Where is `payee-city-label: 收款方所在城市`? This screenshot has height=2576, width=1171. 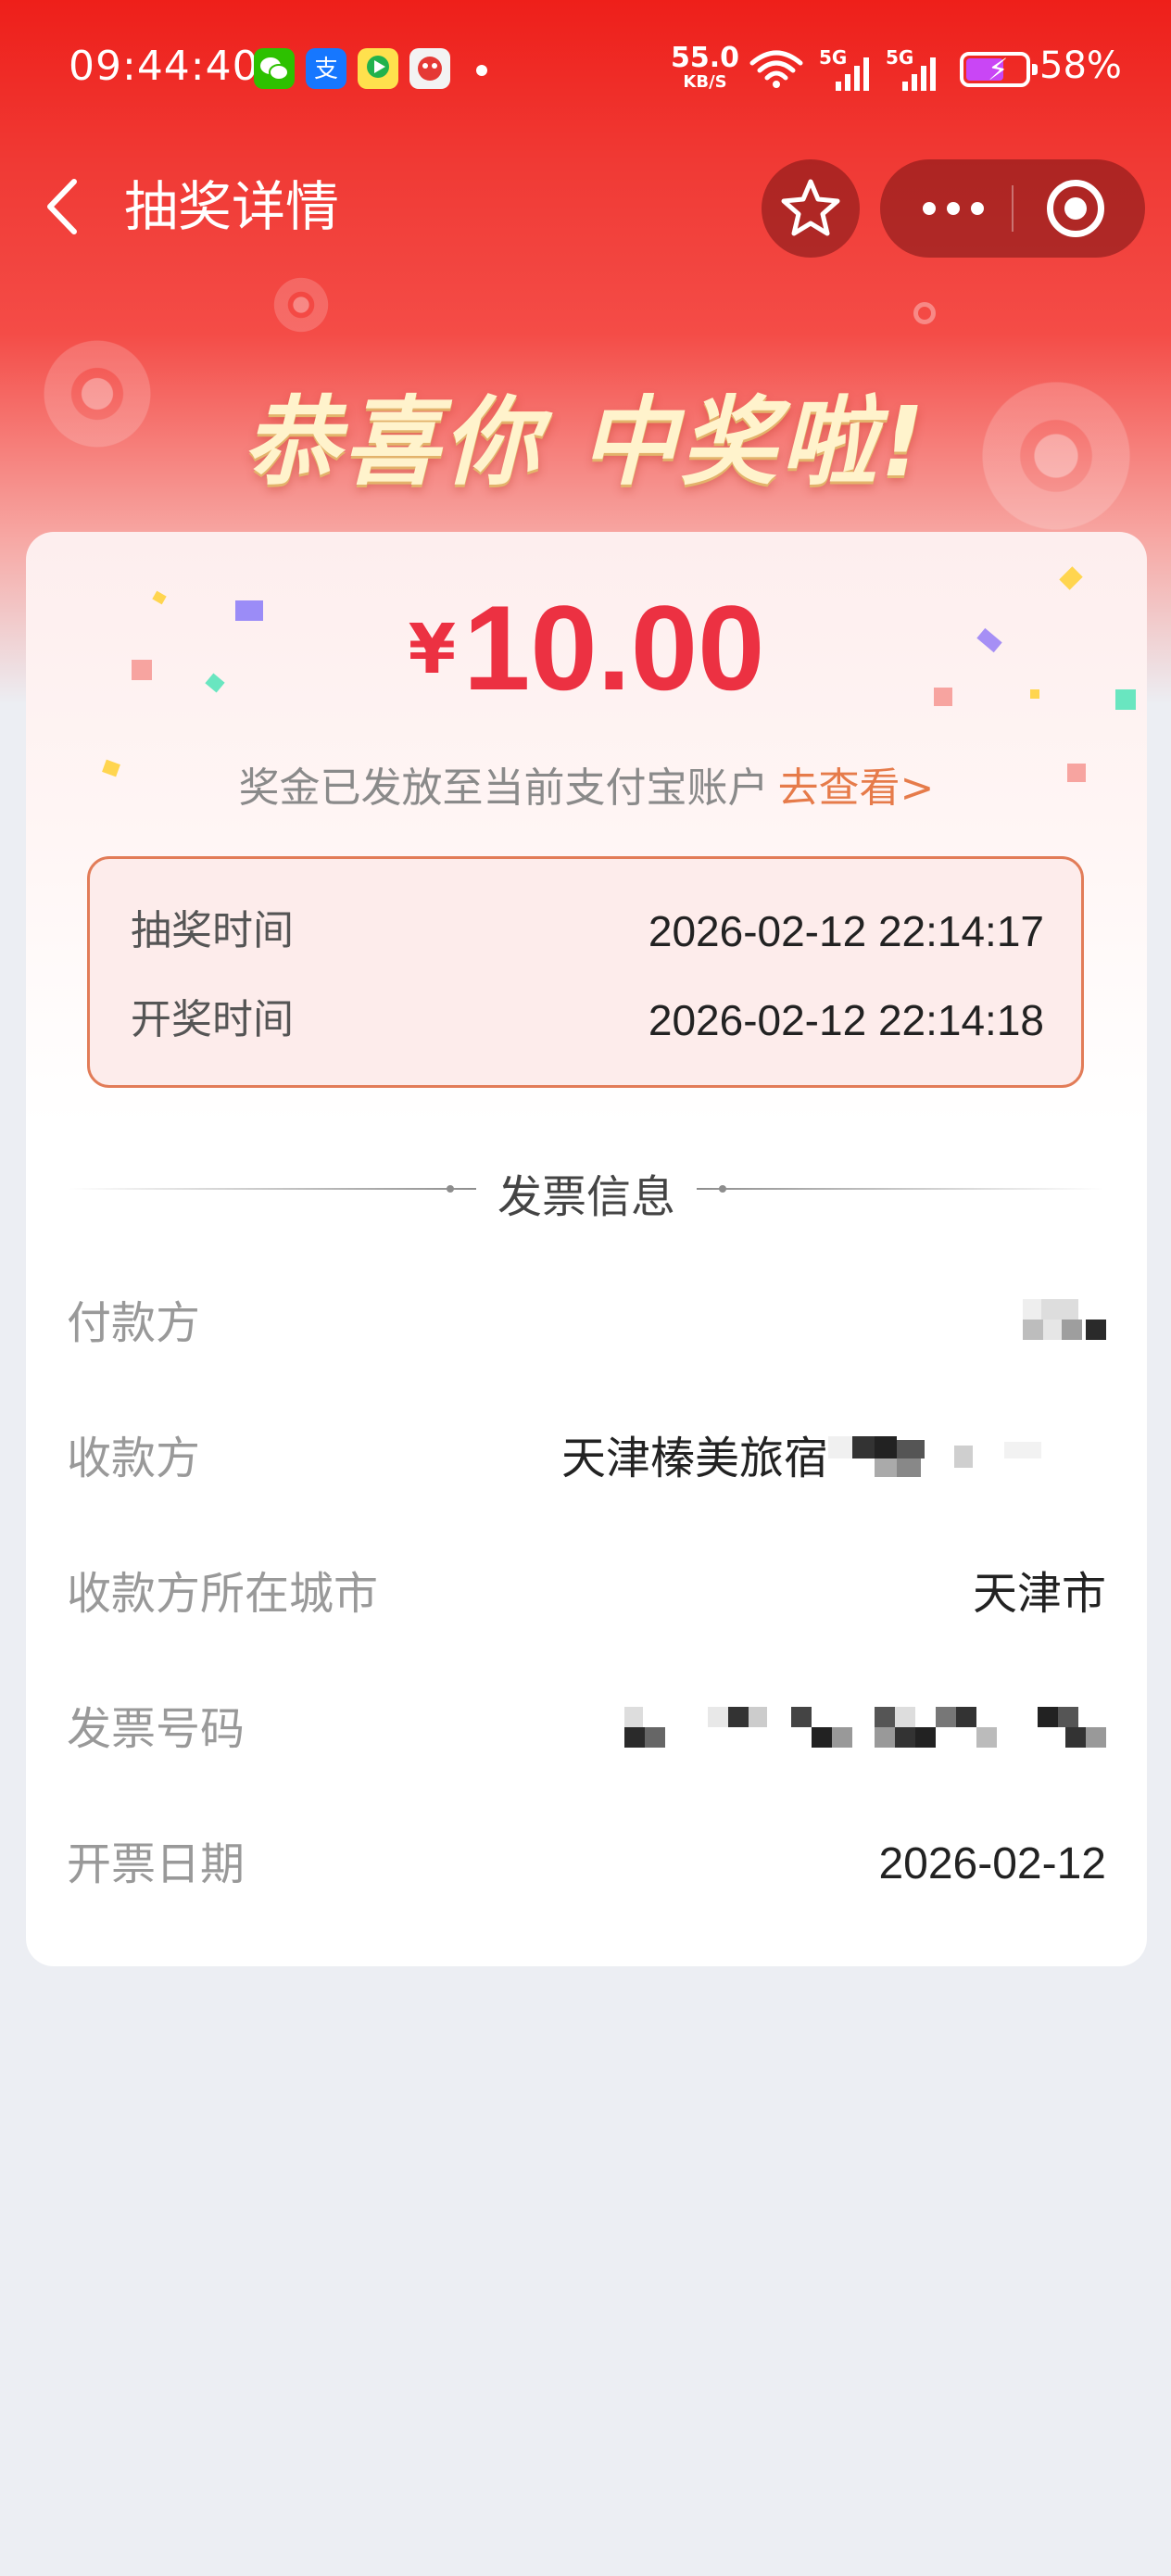
payee-city-label: 收款方所在城市 is located at coordinates (223, 1594).